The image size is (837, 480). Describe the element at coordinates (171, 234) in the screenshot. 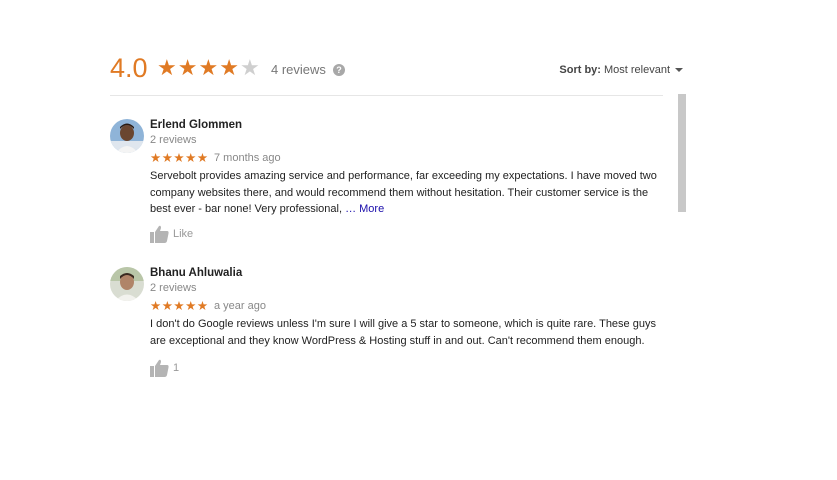

I see `like-button: Like` at that location.